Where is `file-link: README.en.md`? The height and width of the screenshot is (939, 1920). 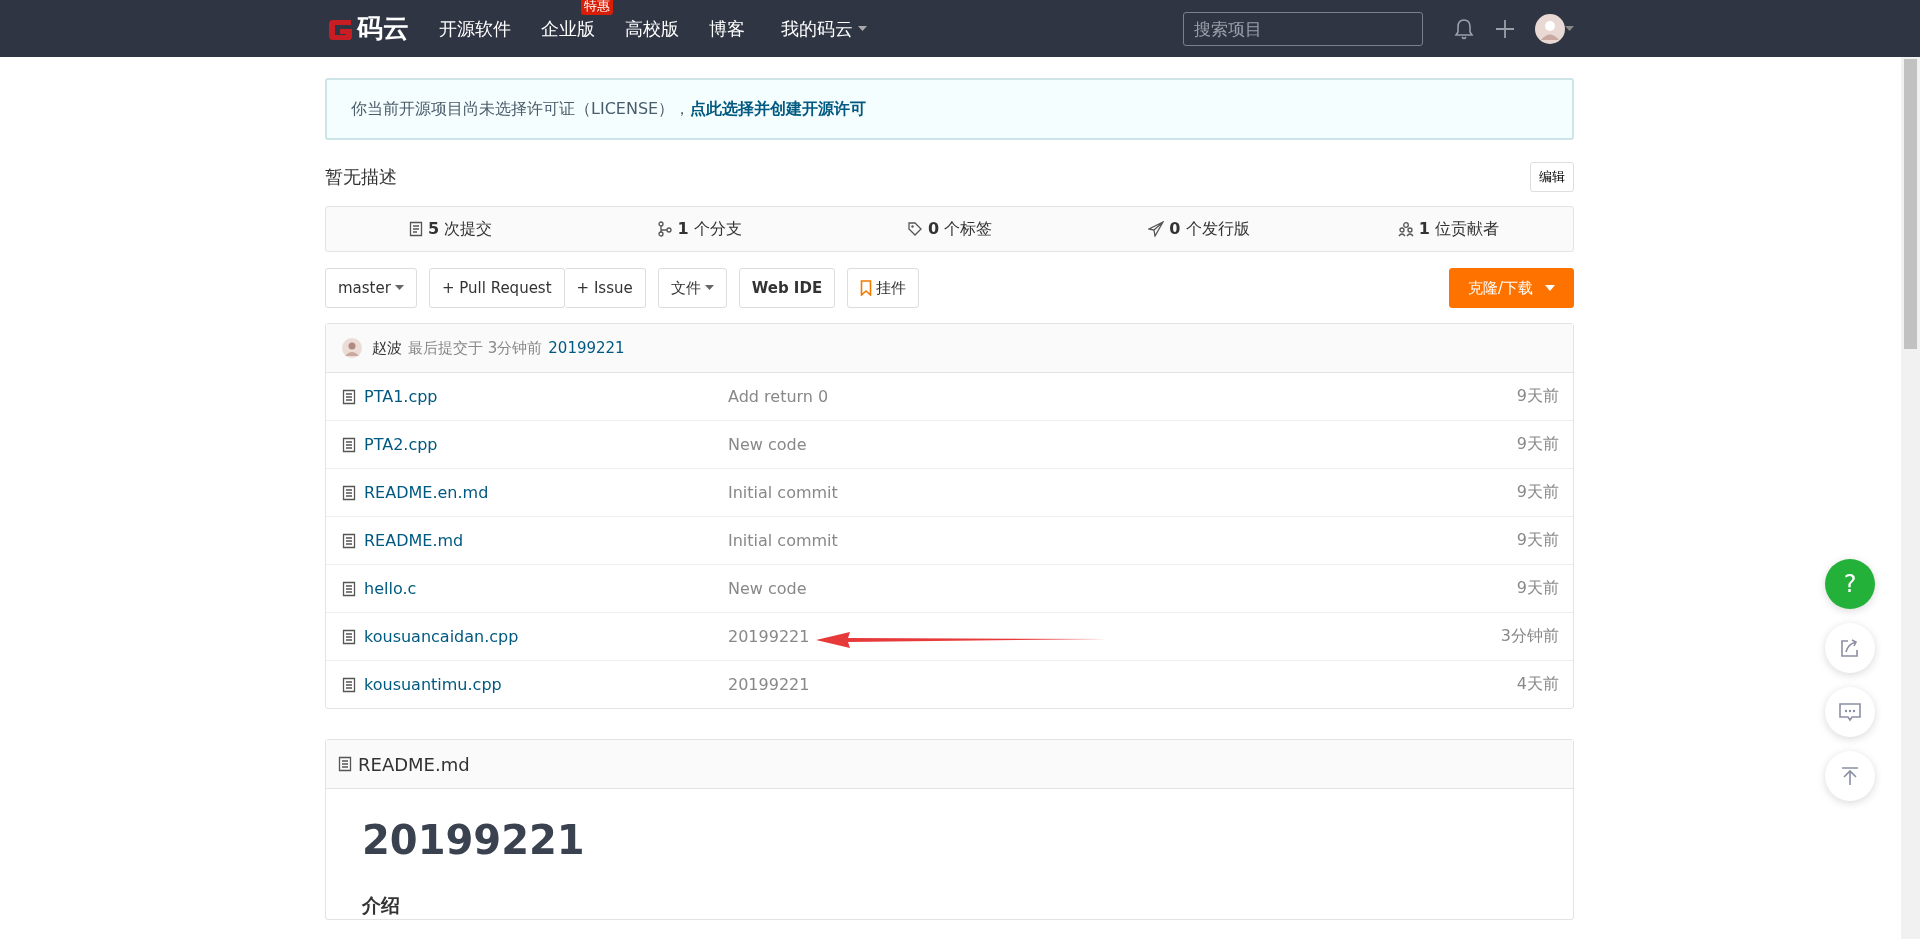
file-link: README.en.md is located at coordinates (426, 492).